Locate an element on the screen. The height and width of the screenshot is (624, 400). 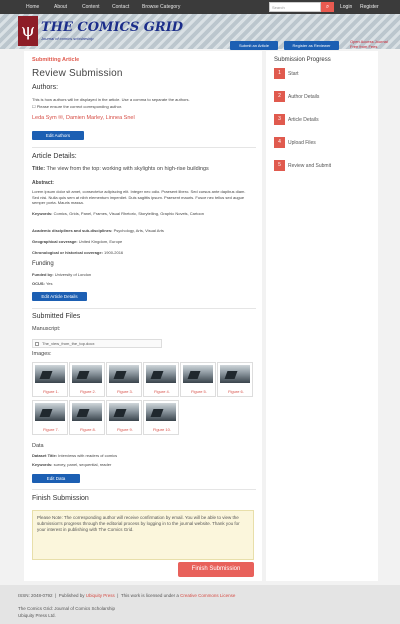
footer-publisher: Ubiquity Press Ltd. is located at coordinates (37, 615).